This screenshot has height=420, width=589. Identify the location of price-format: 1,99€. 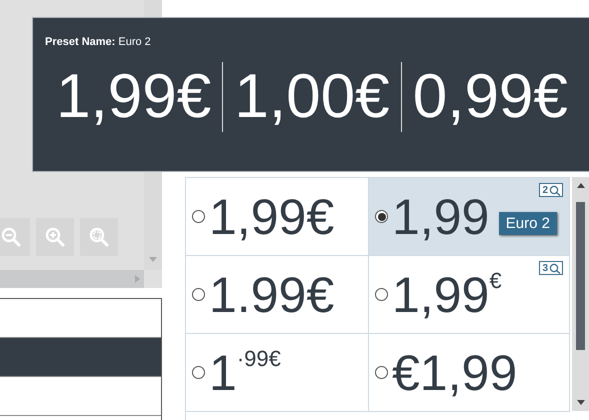
(271, 217).